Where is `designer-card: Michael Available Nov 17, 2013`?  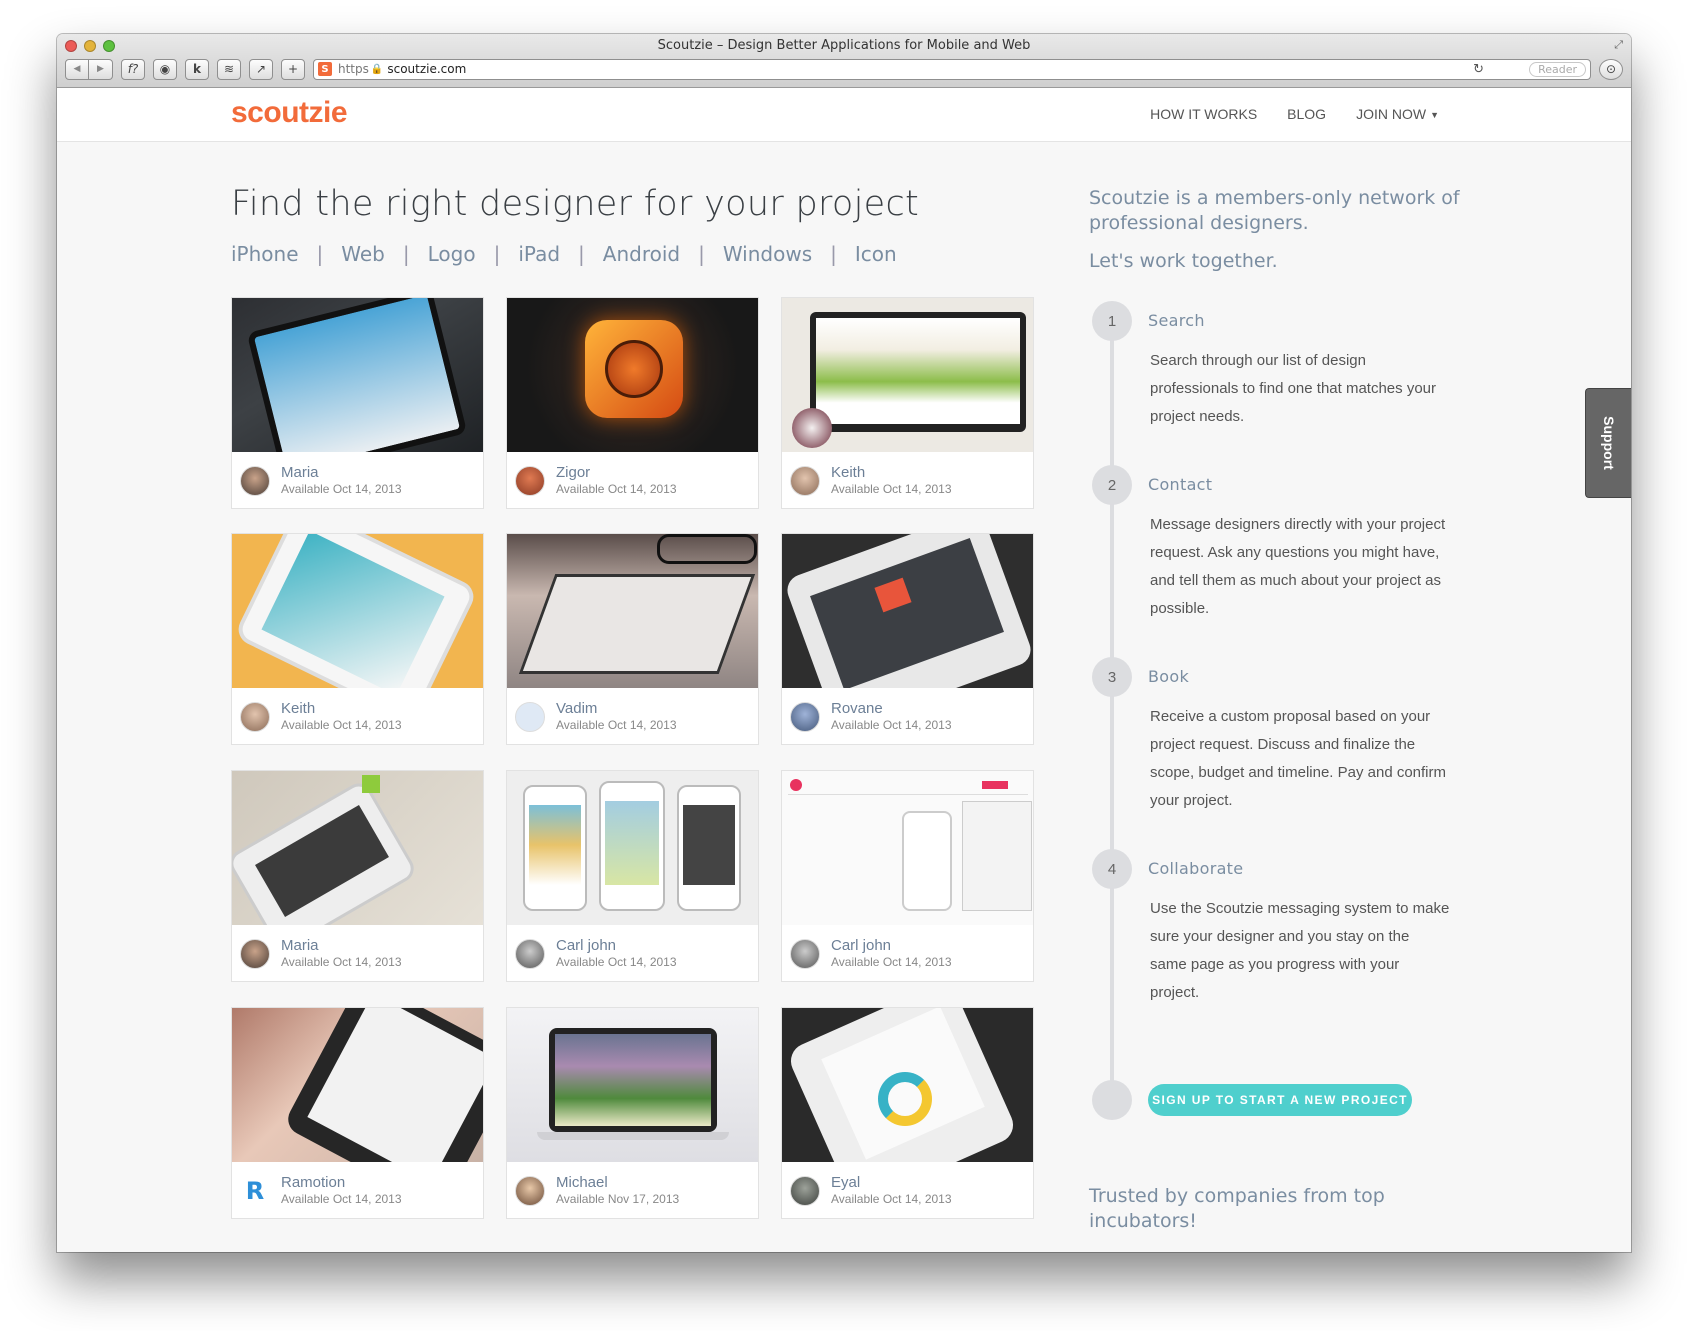 designer-card: Michael Available Nov 17, 2013 is located at coordinates (632, 1113).